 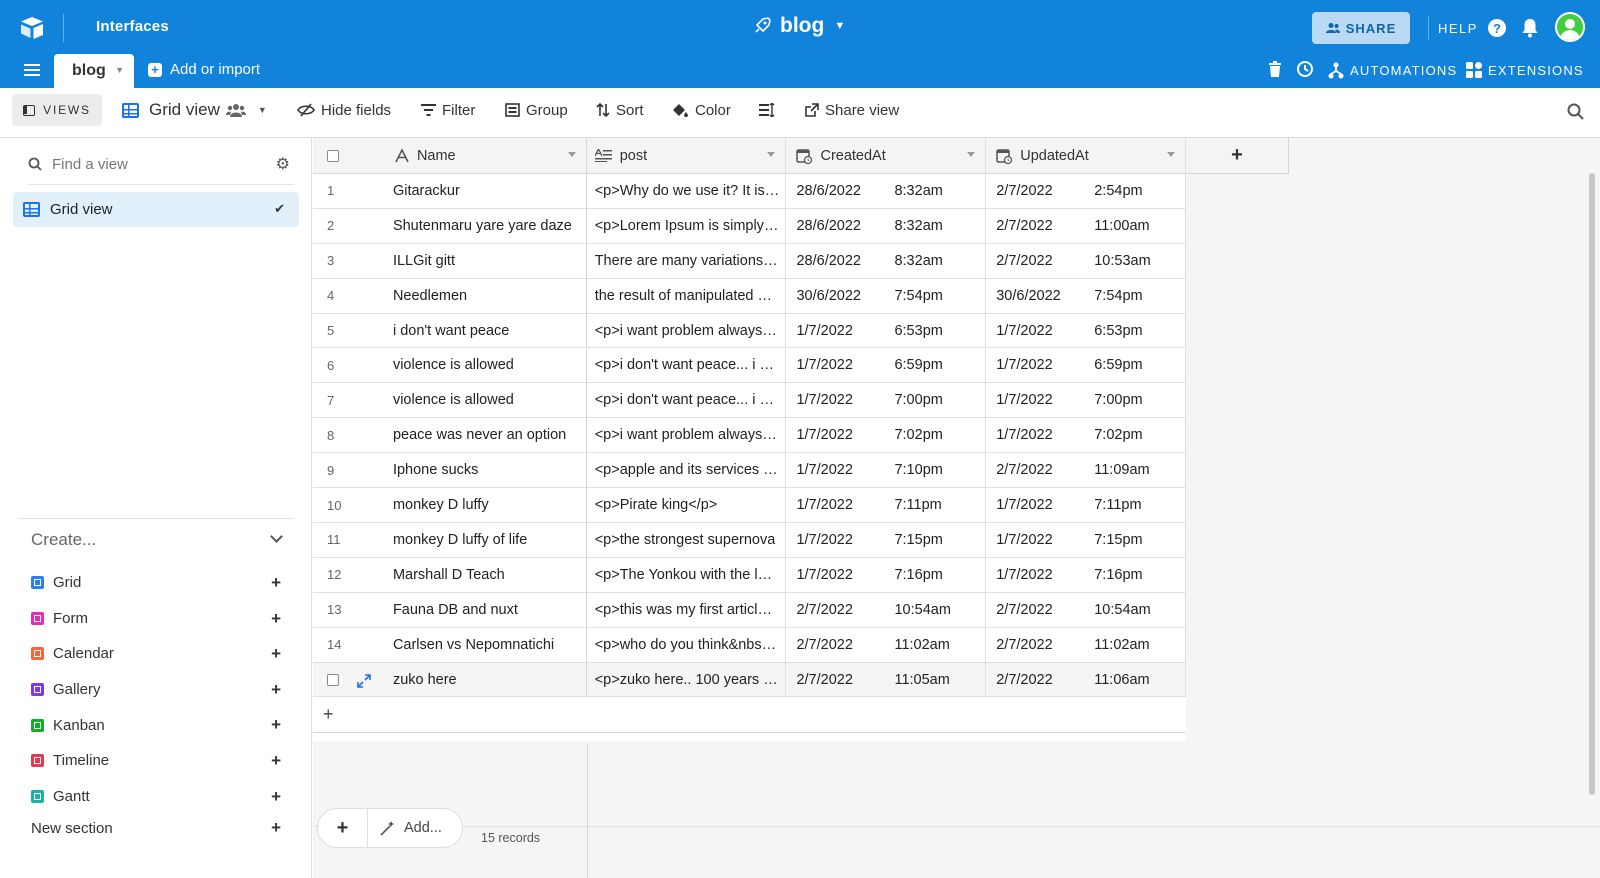 I want to click on find-view-search: Find a view ⚙, so click(x=159, y=164).